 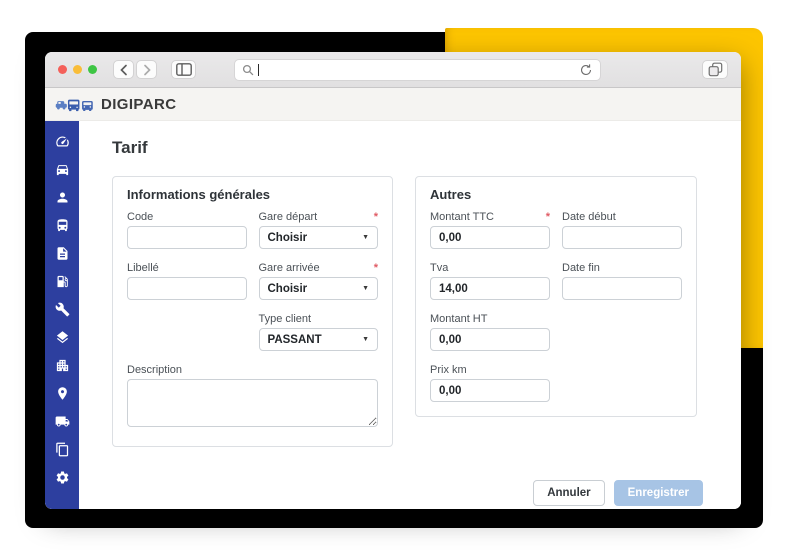 I want to click on code-label: Code, so click(x=140, y=217).